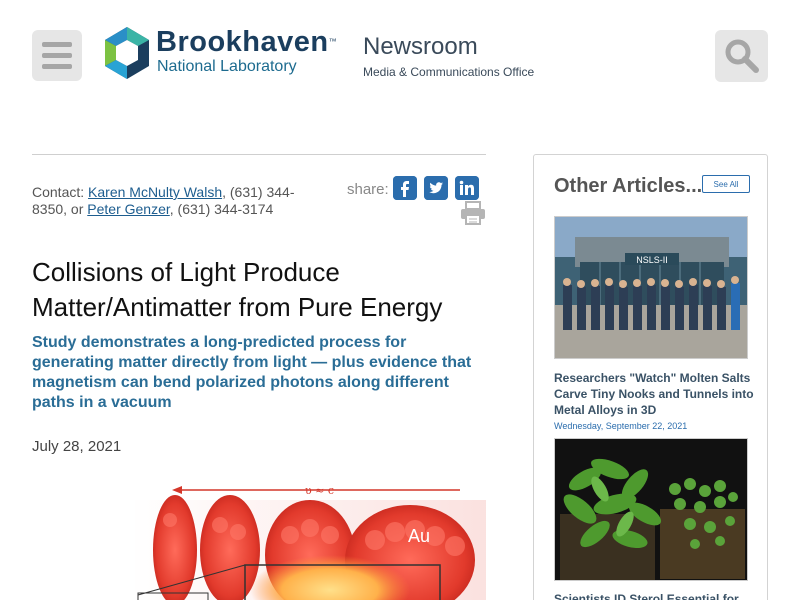  I want to click on menu-button, so click(57, 55).